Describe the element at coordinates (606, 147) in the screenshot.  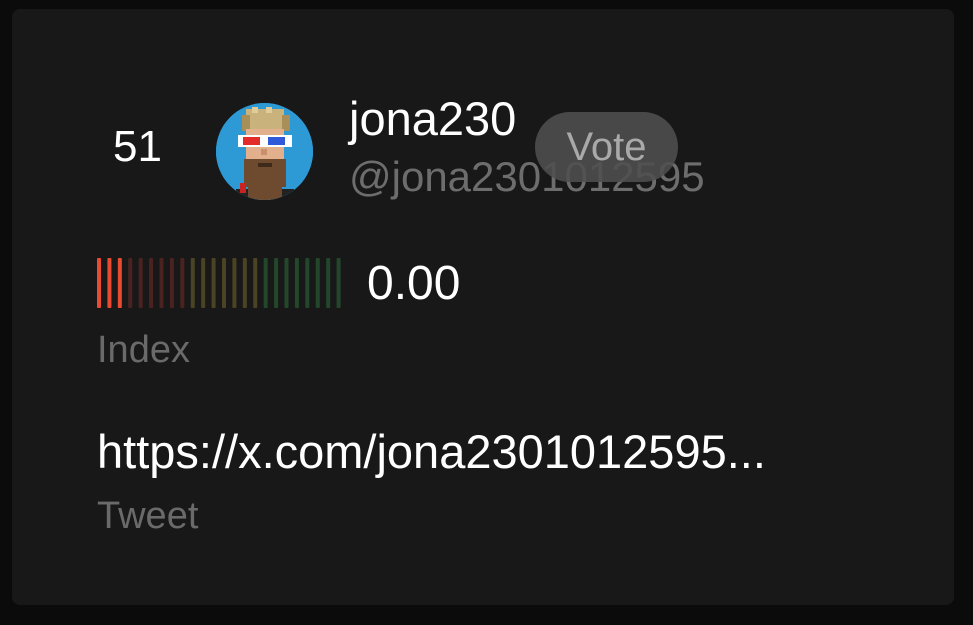
I see `vote-button: Vote` at that location.